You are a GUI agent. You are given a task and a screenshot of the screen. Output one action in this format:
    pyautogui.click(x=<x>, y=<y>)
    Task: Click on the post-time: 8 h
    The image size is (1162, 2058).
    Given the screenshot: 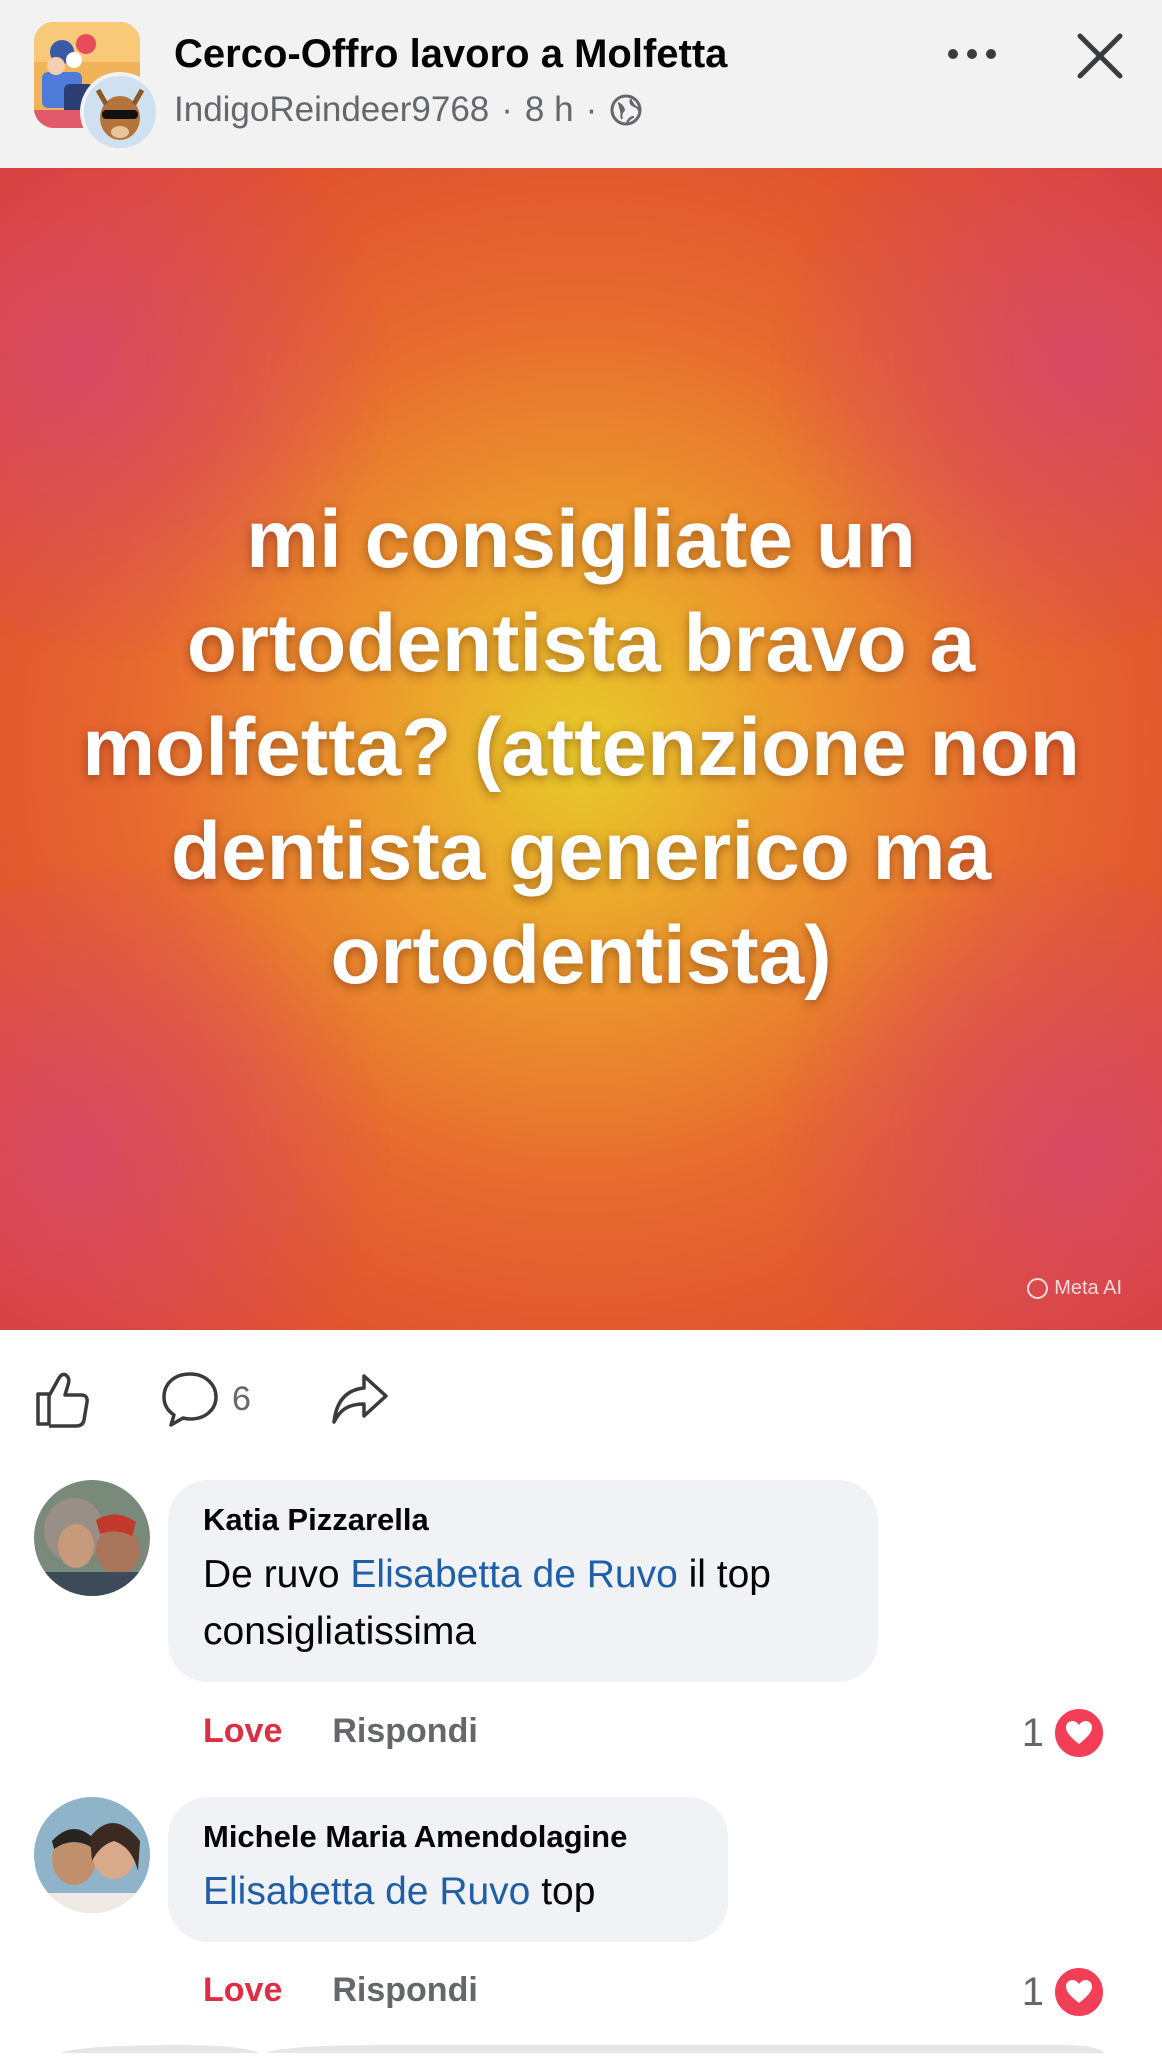 What is the action you would take?
    pyautogui.click(x=549, y=110)
    